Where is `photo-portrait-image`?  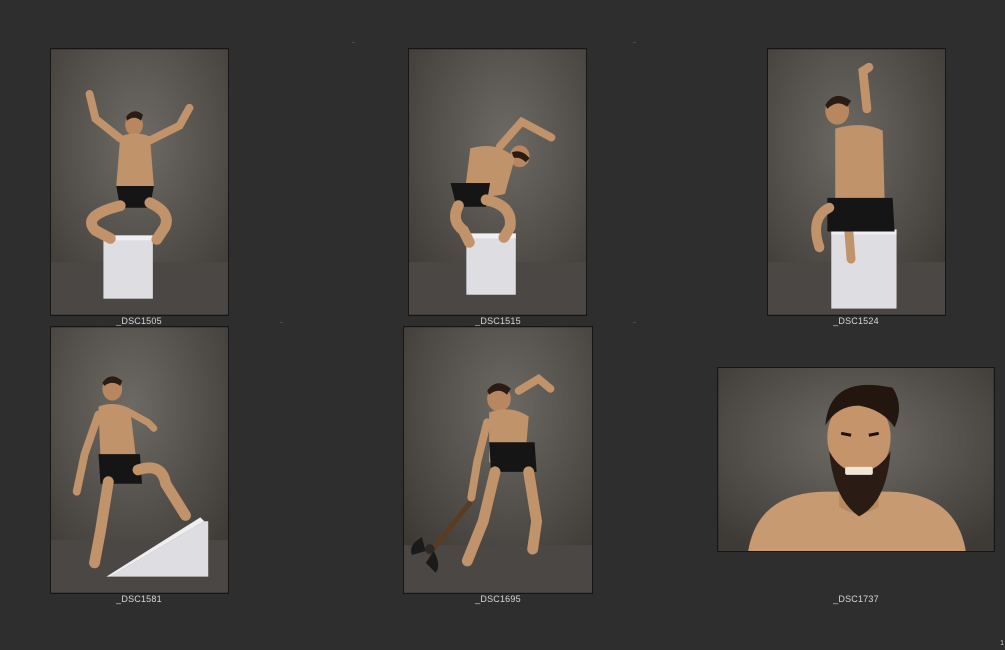 photo-portrait-image is located at coordinates (856, 459).